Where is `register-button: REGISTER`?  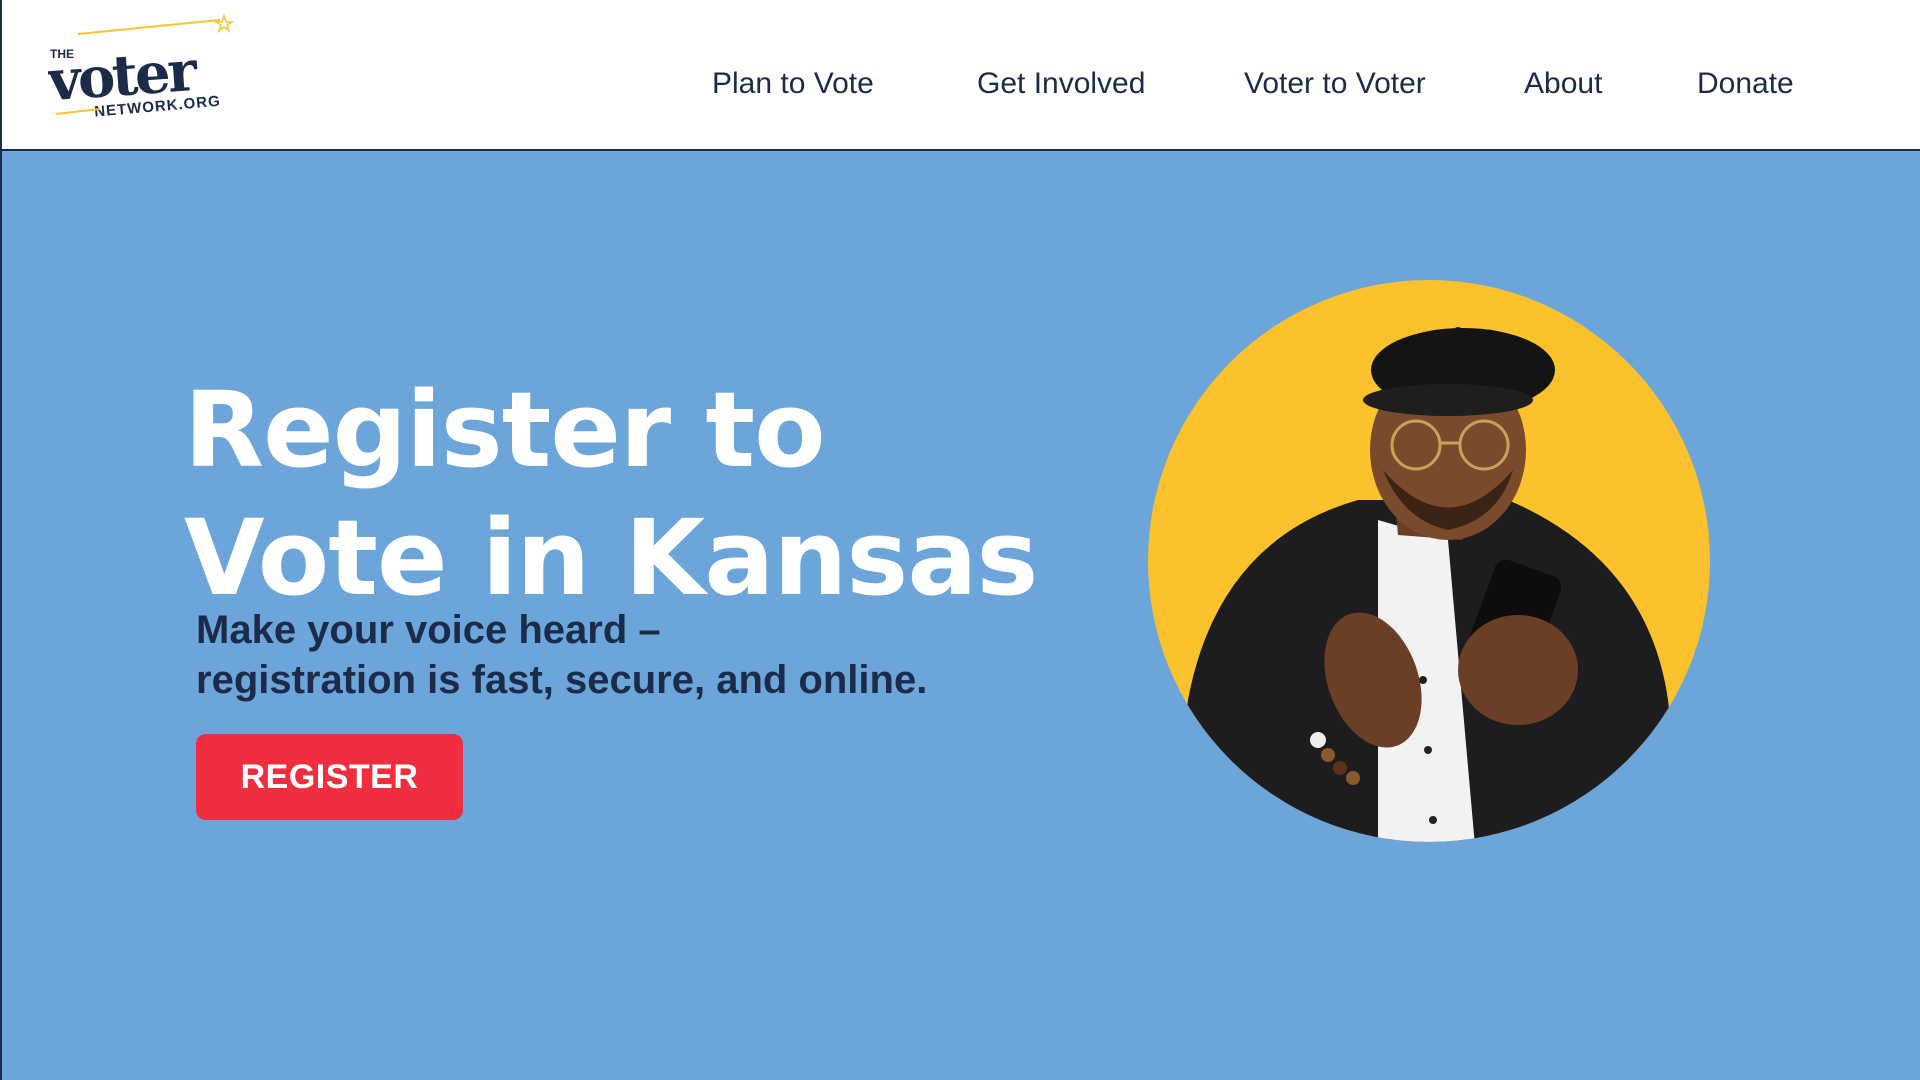
register-button: REGISTER is located at coordinates (329, 777).